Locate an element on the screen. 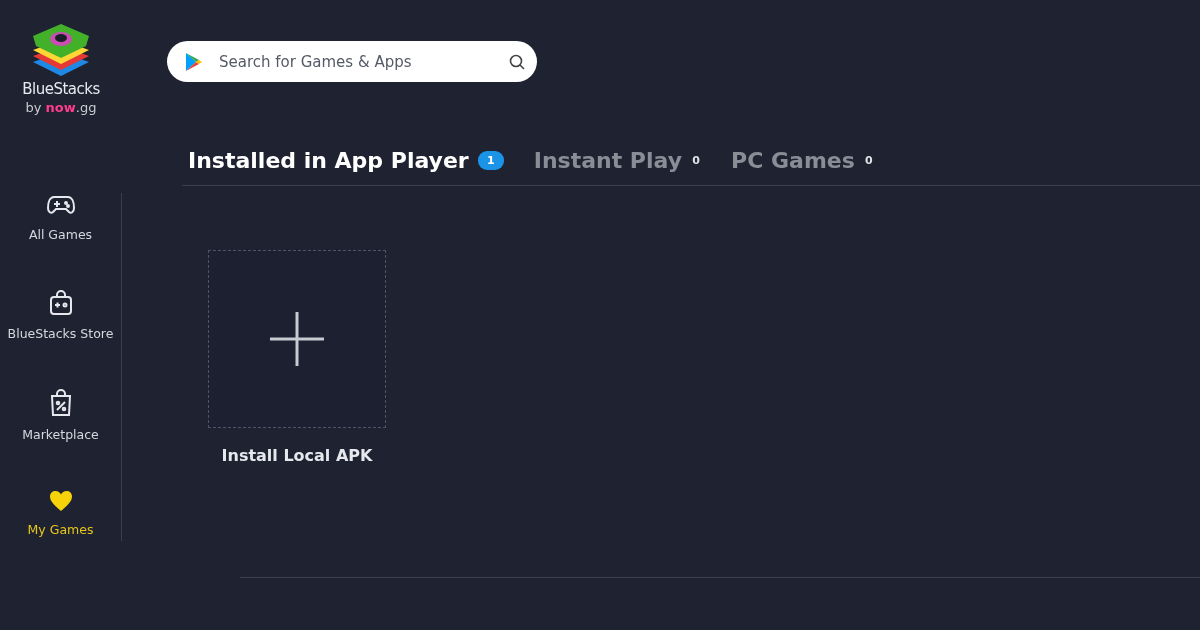 The width and height of the screenshot is (1200, 630). tile-label: Install Local APK is located at coordinates (297, 455).